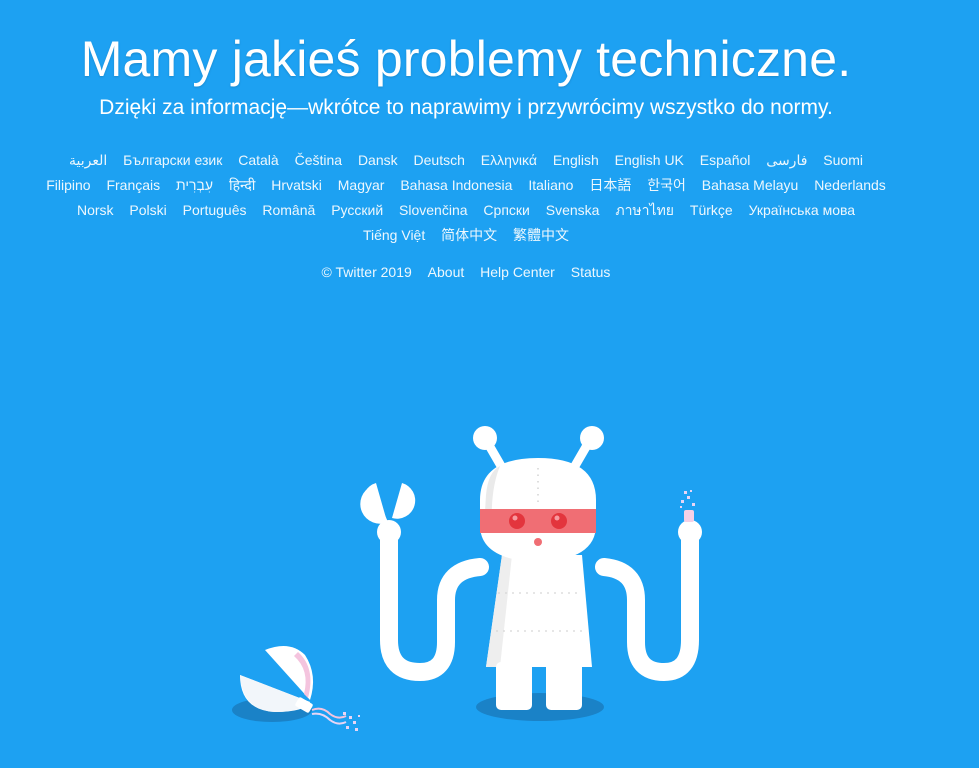  I want to click on language-item: Italiano, so click(550, 185).